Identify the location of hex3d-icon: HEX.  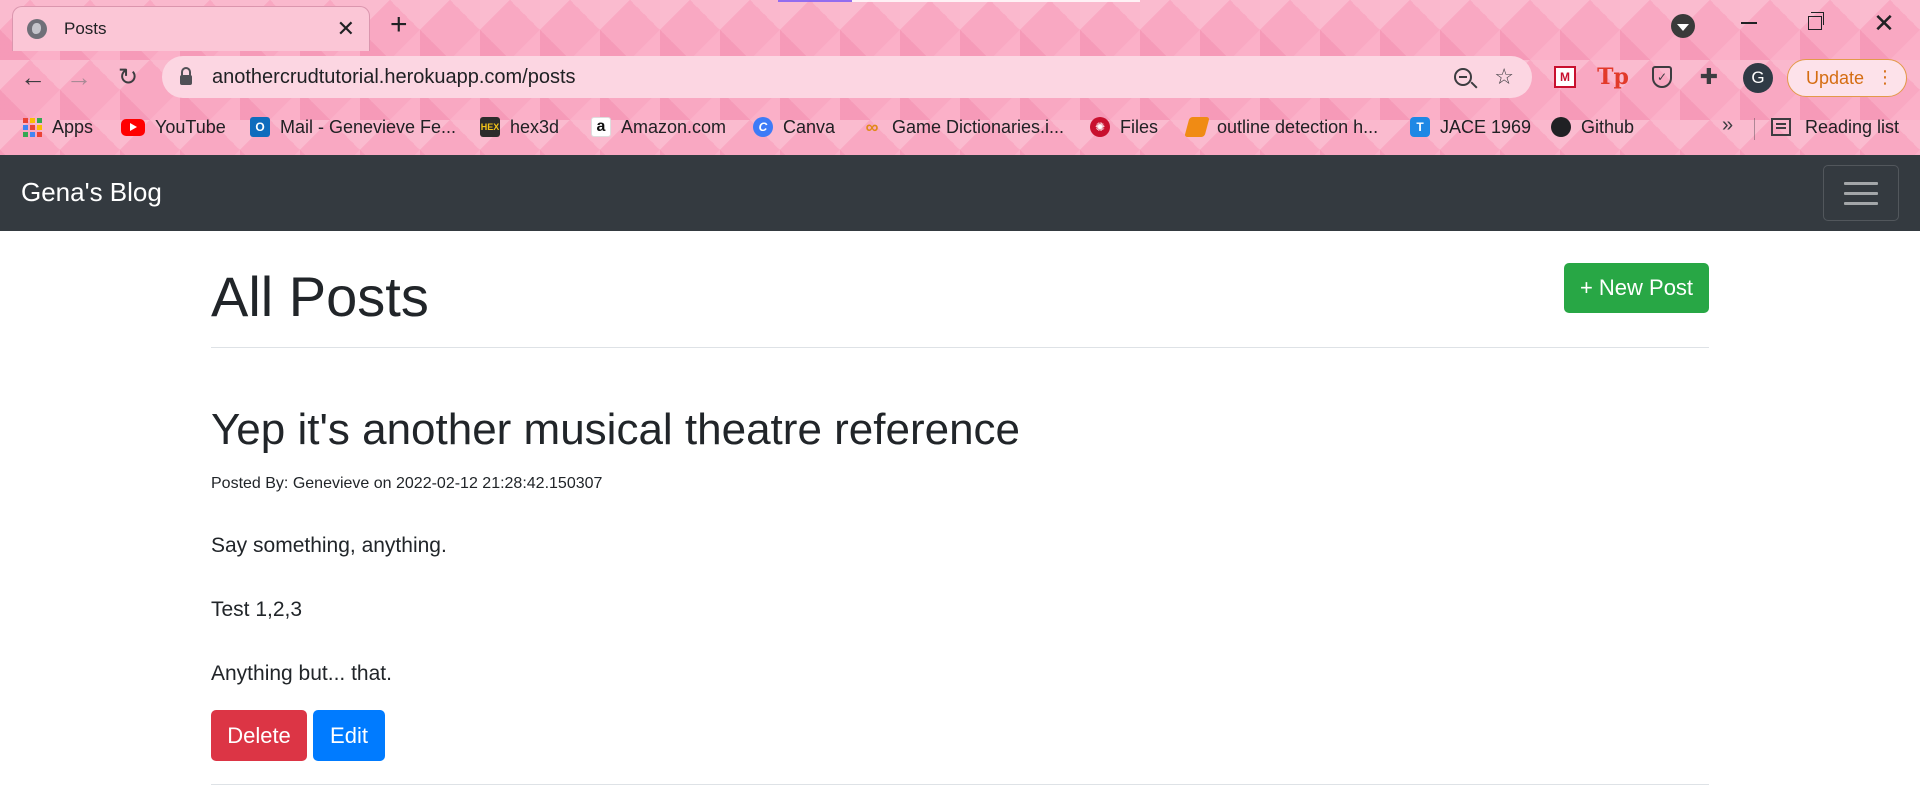
(490, 127).